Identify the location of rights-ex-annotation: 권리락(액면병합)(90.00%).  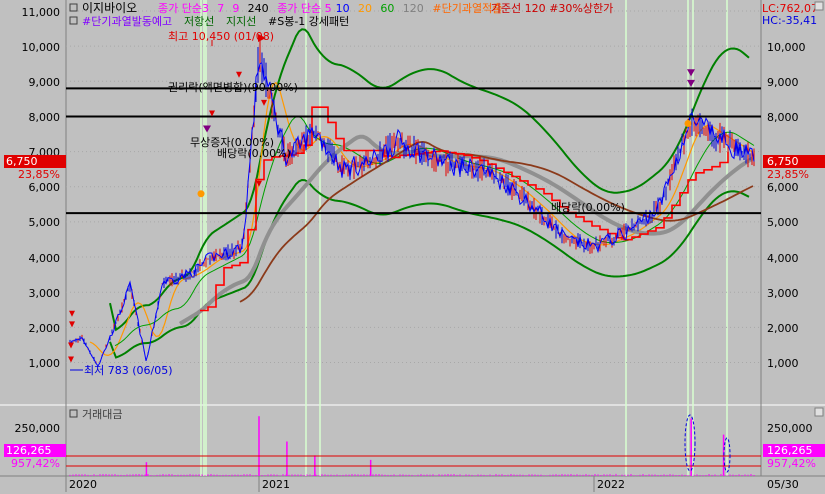
(233, 87).